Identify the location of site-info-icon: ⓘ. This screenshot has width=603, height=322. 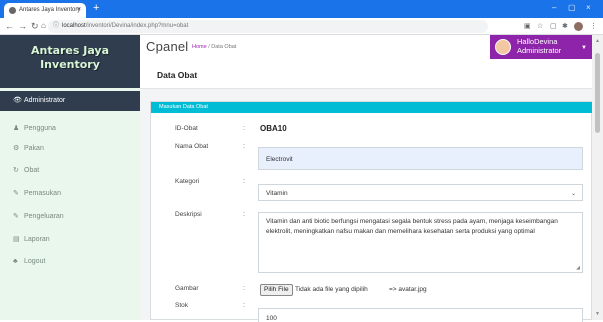
(56, 26).